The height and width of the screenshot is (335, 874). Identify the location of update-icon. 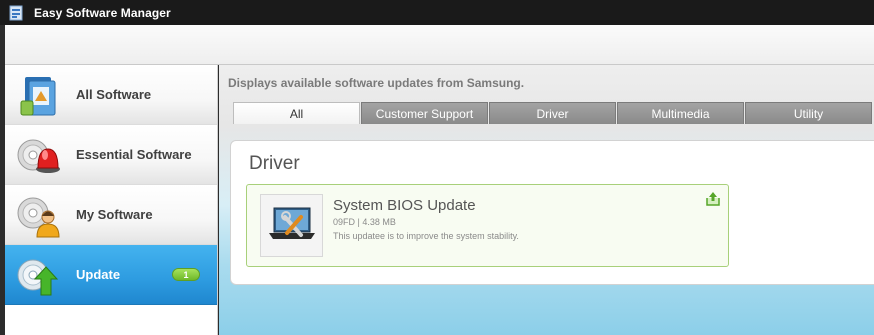
(39, 275).